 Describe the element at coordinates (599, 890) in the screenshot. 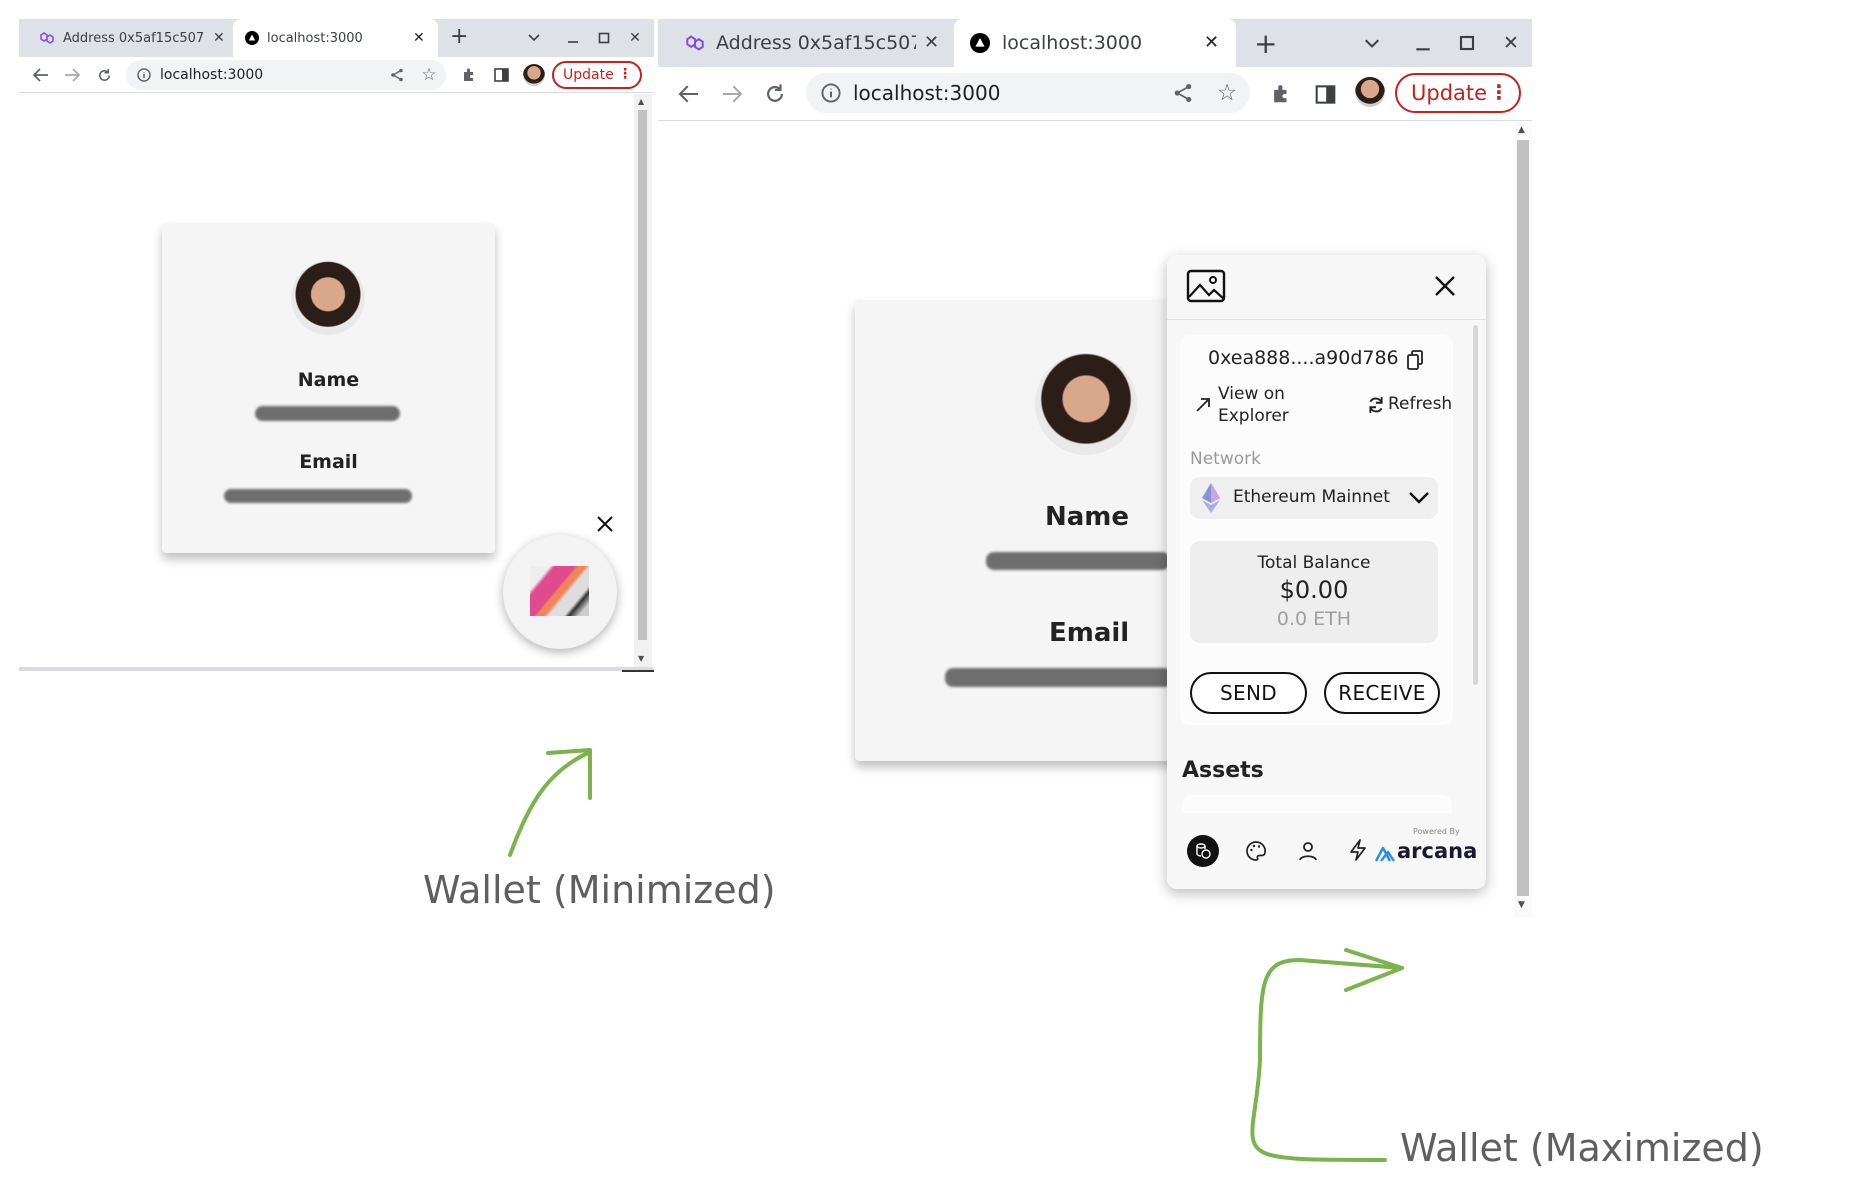

I see `wallet-minimized-annotation: Wallet (Minimized)` at that location.